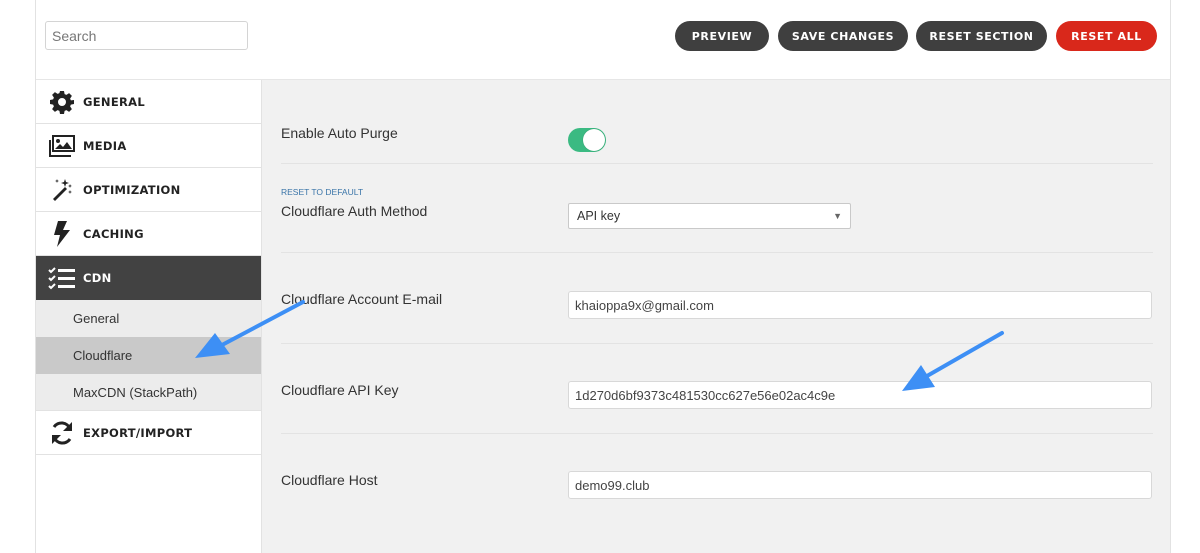 This screenshot has height=553, width=1200. I want to click on checklist-icon, so click(62, 278).